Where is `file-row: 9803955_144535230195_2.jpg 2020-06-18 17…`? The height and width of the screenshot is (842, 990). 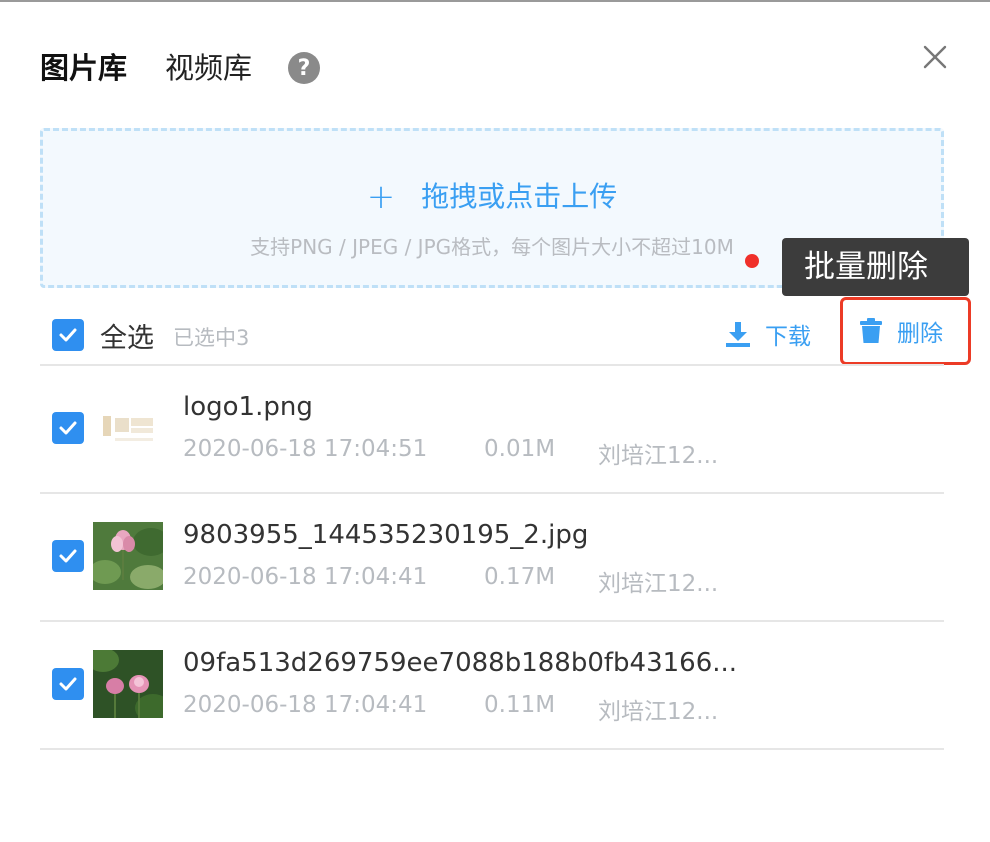
file-row: 9803955_144535230195_2.jpg 2020-06-18 17… is located at coordinates (492, 556).